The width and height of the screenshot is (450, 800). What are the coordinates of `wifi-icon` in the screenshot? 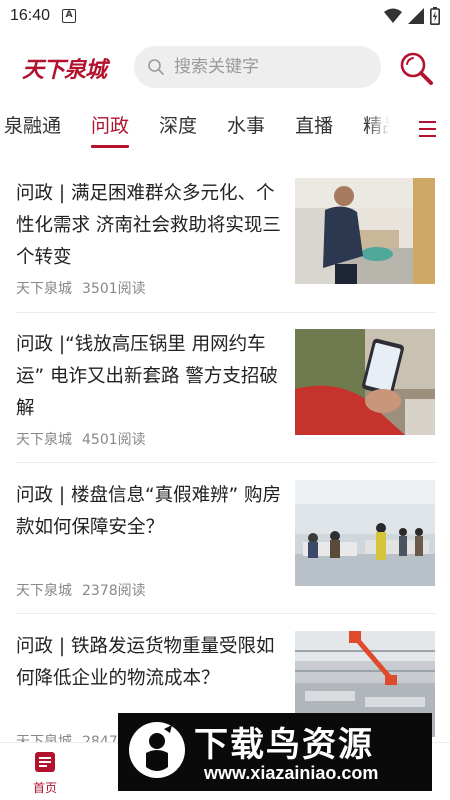 It's located at (393, 15).